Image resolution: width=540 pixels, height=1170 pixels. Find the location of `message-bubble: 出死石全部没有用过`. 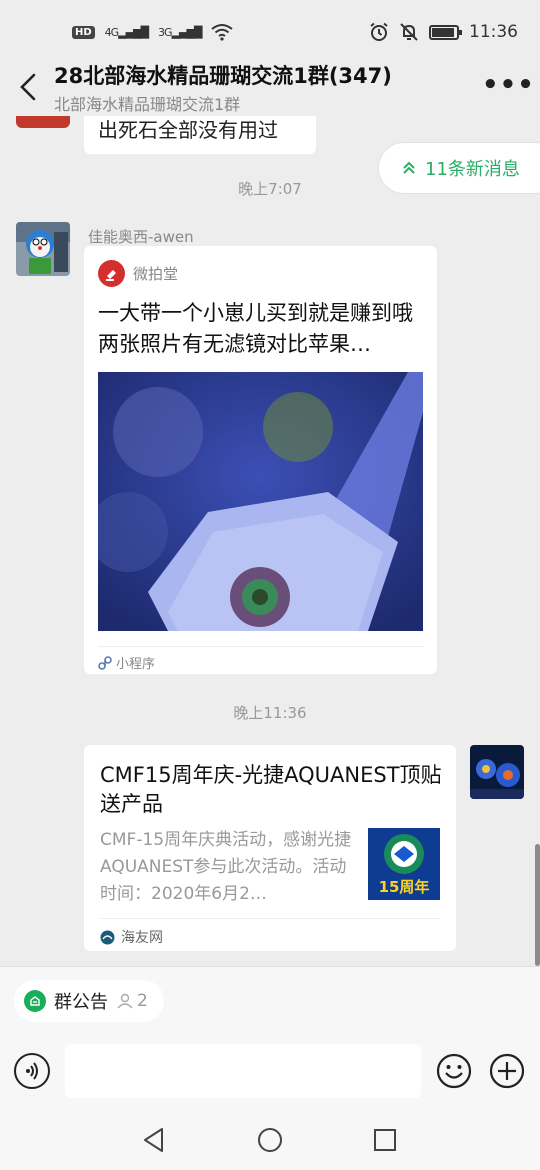

message-bubble: 出死石全部没有用过 is located at coordinates (200, 135).